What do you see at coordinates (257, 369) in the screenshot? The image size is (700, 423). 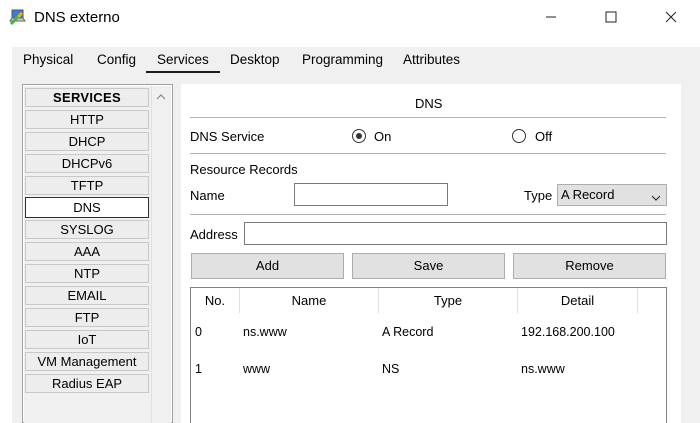 I see `cell-name: www` at bounding box center [257, 369].